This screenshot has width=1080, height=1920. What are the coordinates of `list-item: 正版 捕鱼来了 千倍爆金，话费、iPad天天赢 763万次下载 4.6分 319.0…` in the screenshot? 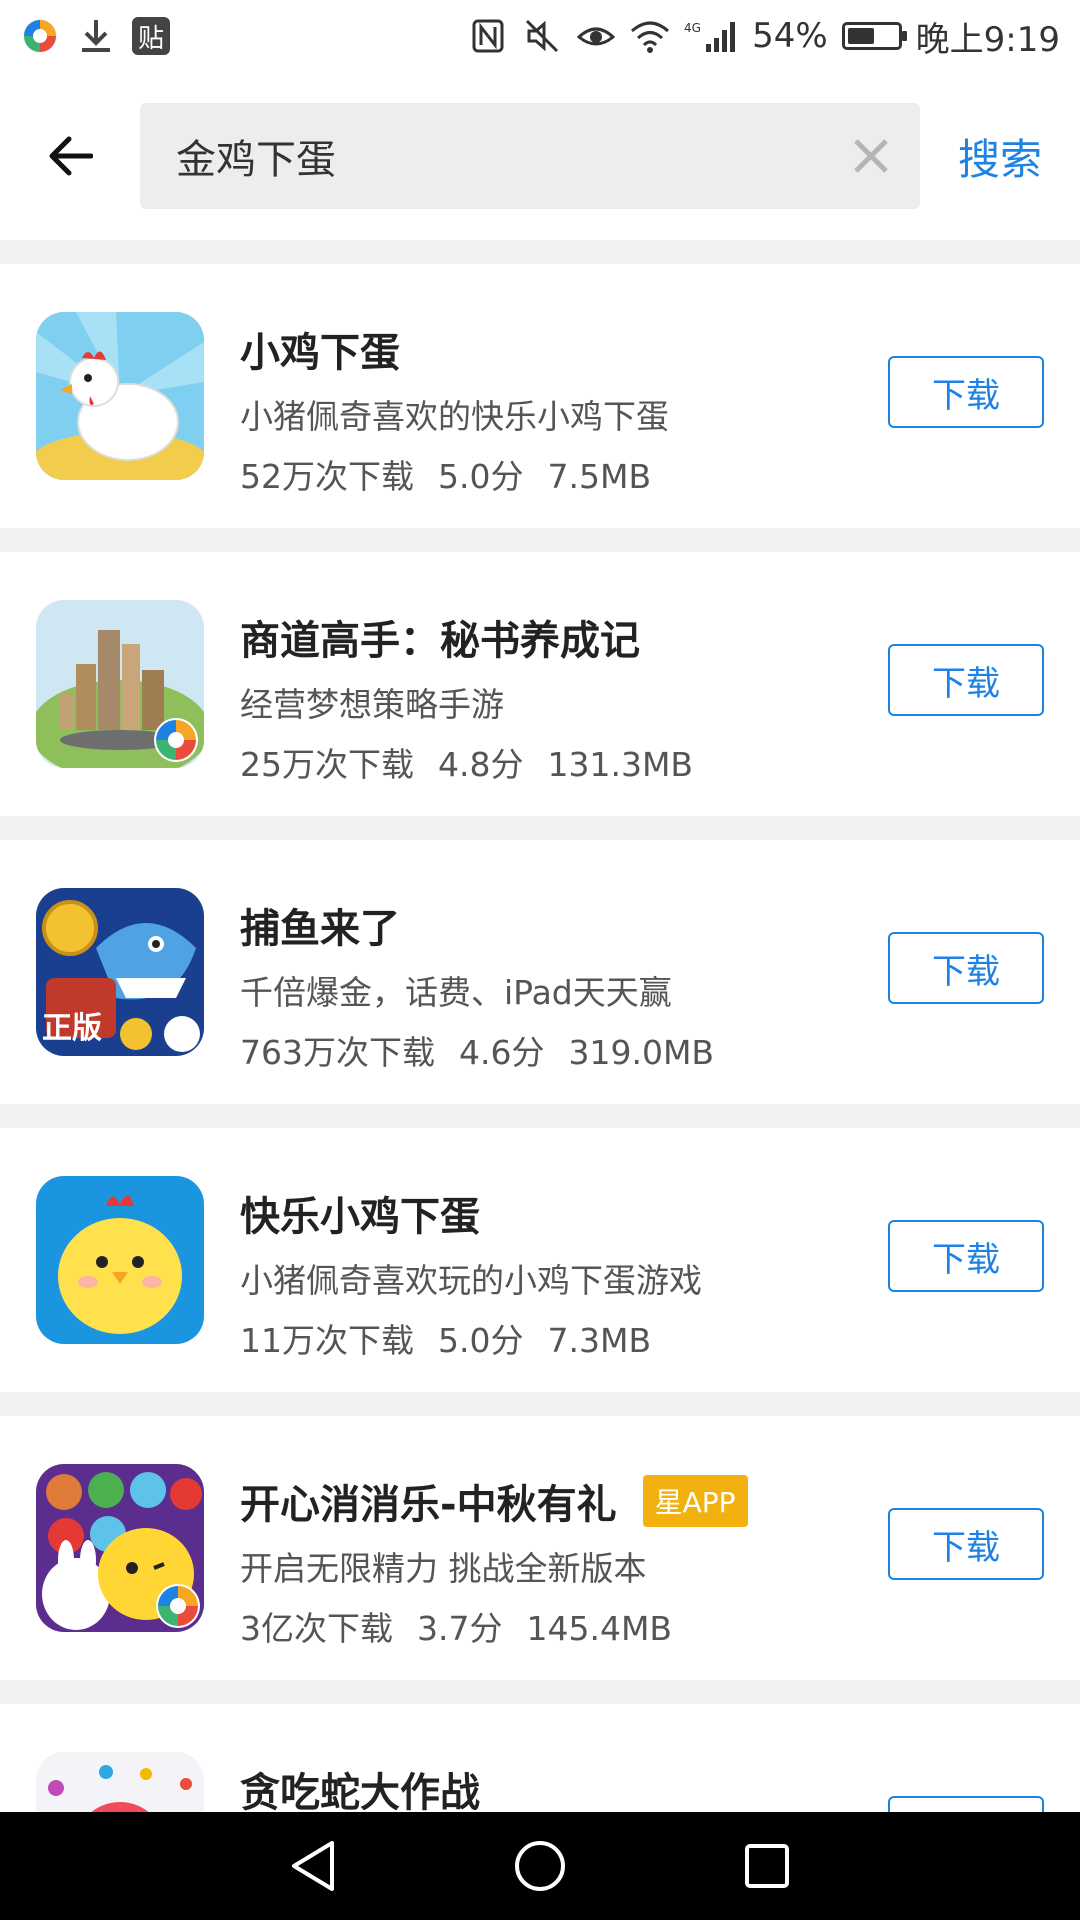 It's located at (540, 972).